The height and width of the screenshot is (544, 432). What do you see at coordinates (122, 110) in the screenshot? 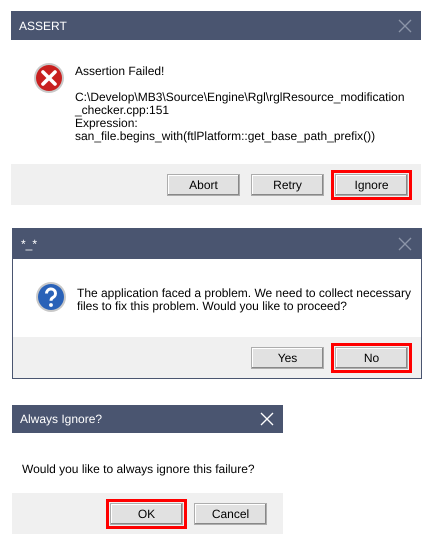
I see `message-text: _checker.cpp:151` at bounding box center [122, 110].